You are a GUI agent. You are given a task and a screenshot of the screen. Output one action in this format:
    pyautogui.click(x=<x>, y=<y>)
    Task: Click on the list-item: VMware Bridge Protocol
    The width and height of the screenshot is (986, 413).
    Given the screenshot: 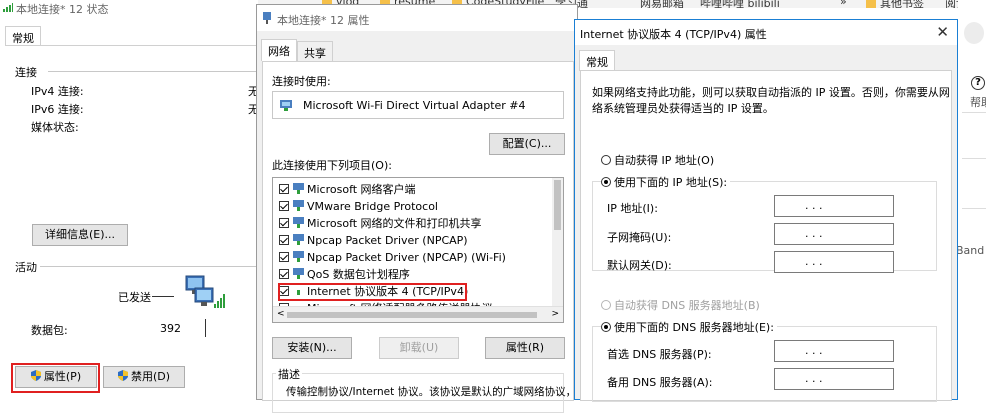 What is the action you would take?
    pyautogui.click(x=358, y=206)
    